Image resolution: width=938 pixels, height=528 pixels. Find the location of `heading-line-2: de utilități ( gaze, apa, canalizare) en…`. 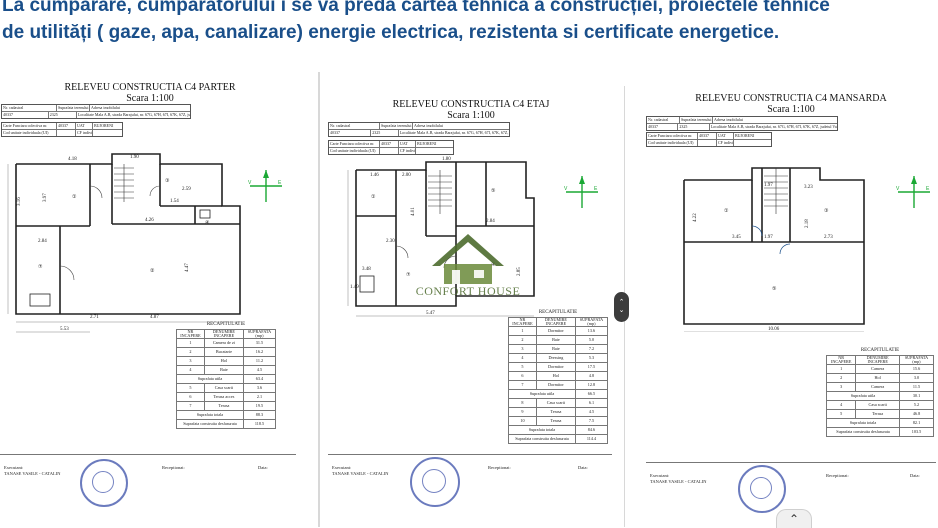

heading-line-2: de utilități ( gaze, apa, canalizare) en… is located at coordinates (391, 32).